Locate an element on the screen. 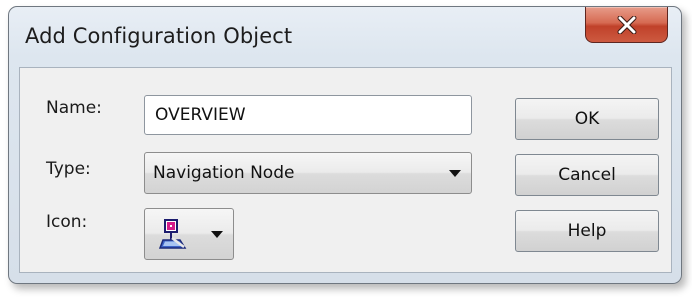  icon-label: Icon: is located at coordinates (67, 222).